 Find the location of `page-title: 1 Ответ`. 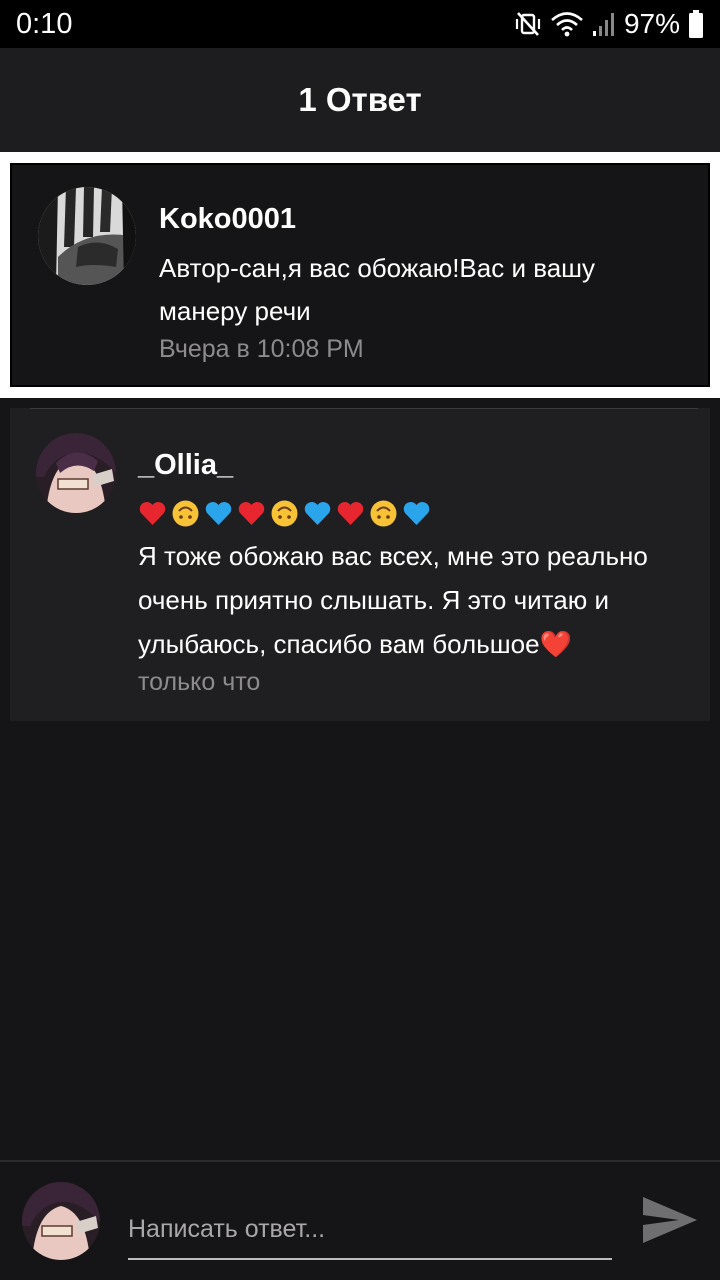

page-title: 1 Ответ is located at coordinates (360, 99).